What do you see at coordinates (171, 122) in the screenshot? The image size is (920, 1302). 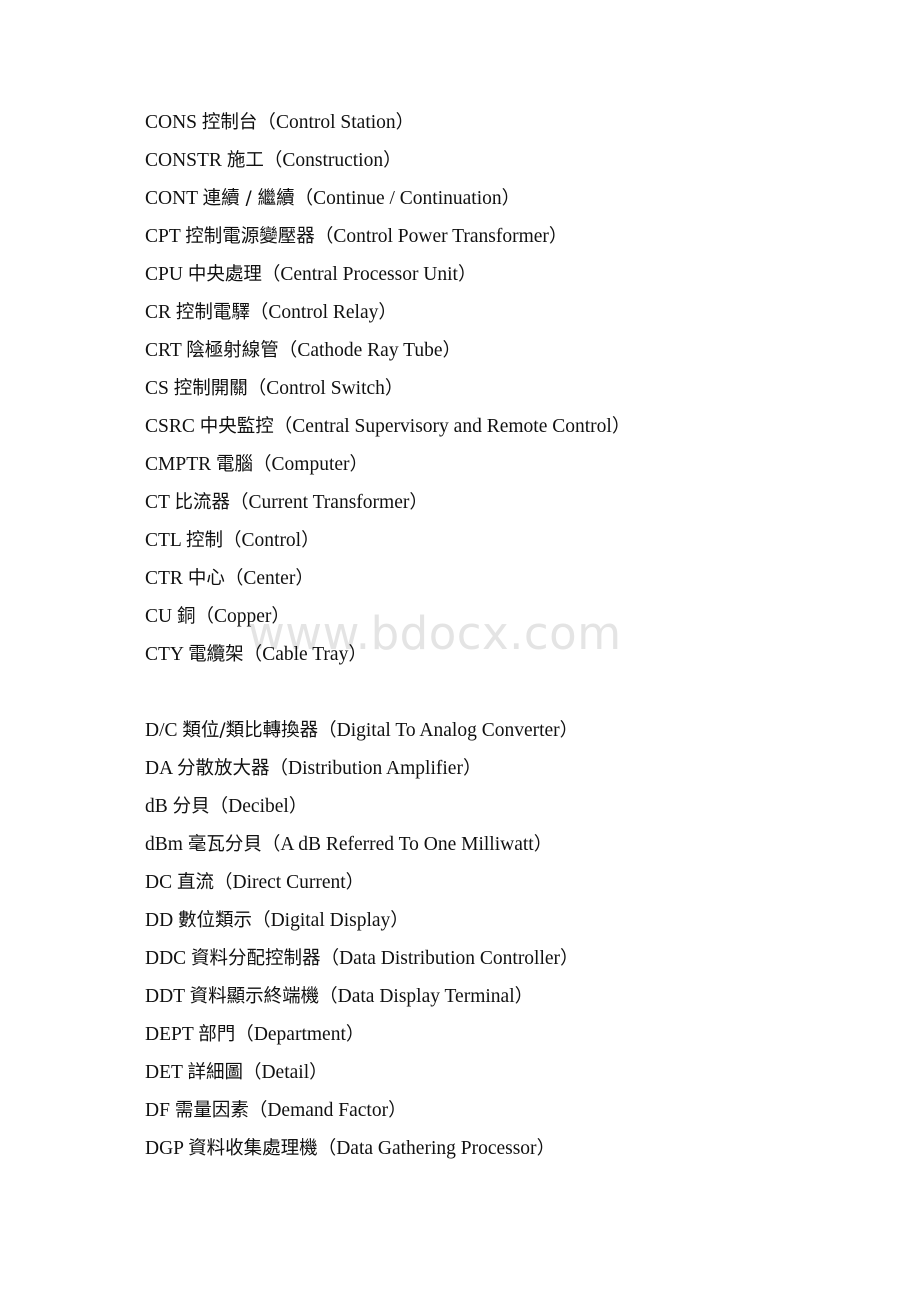 I see `entry-abbreviation: CONS` at bounding box center [171, 122].